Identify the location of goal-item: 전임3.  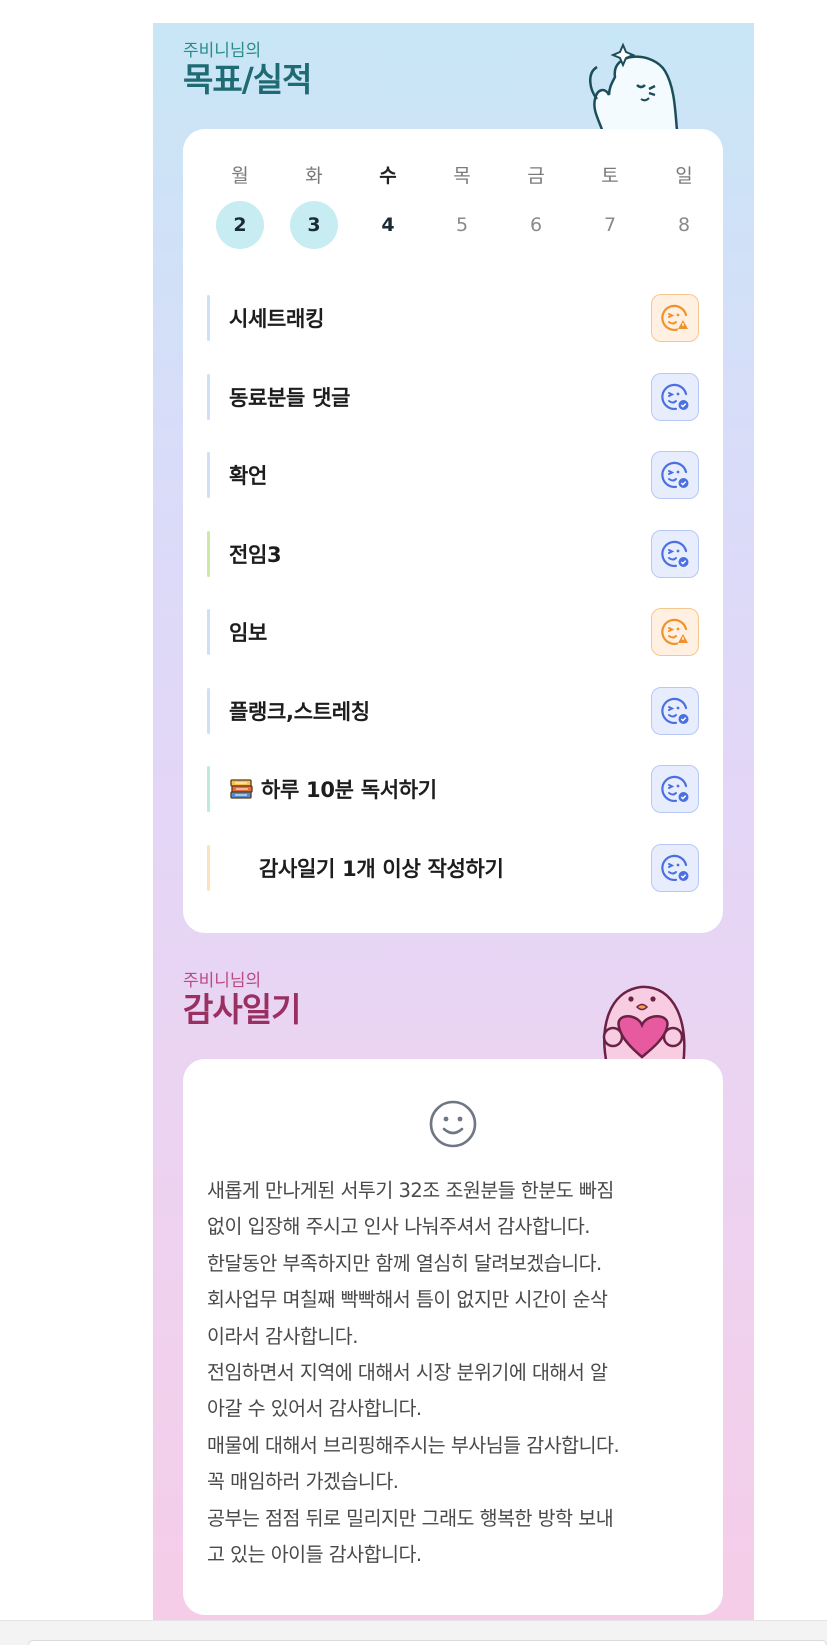
(453, 554).